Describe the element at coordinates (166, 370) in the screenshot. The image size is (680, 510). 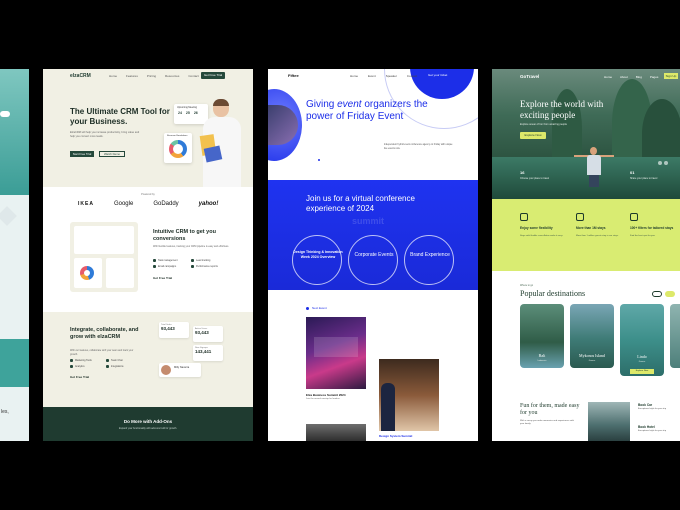
I see `avatar` at that location.